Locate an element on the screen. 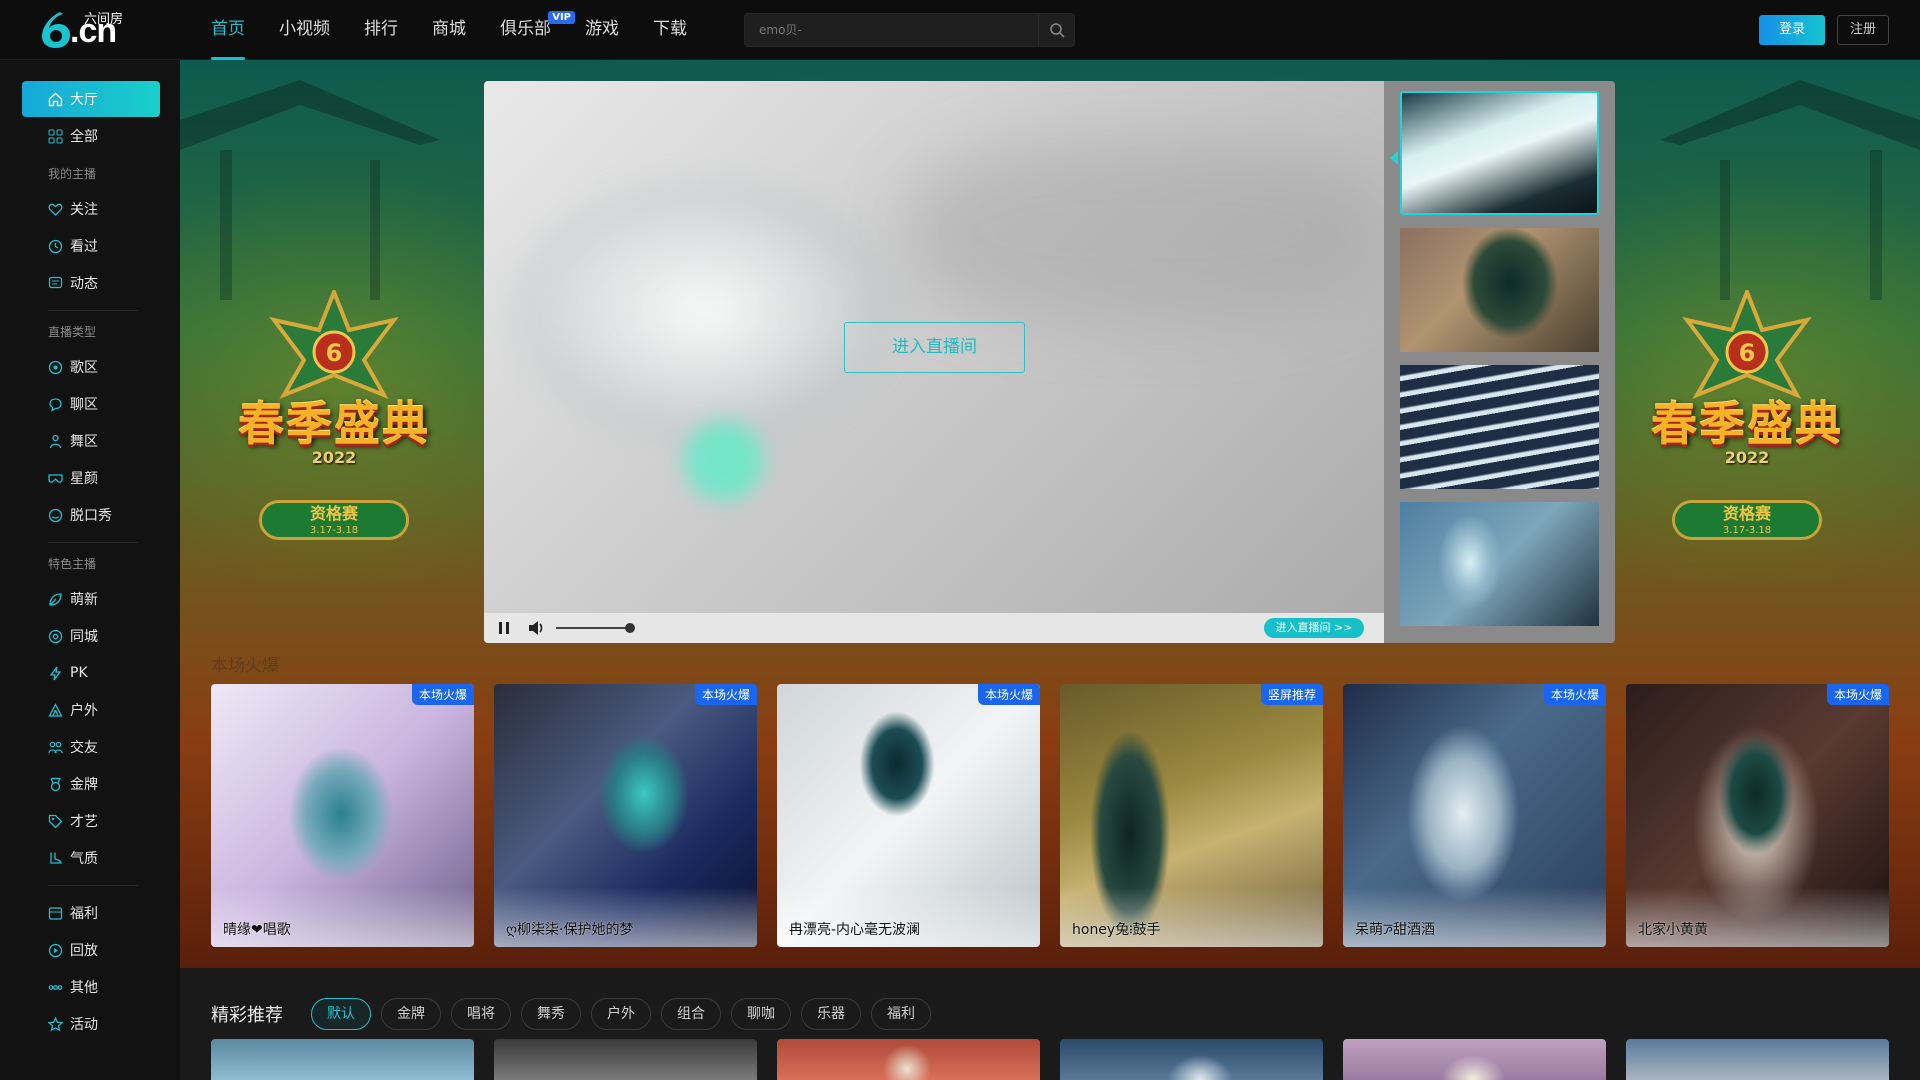 This screenshot has height=1080, width=1920. nav-label: 游戏 is located at coordinates (602, 29).